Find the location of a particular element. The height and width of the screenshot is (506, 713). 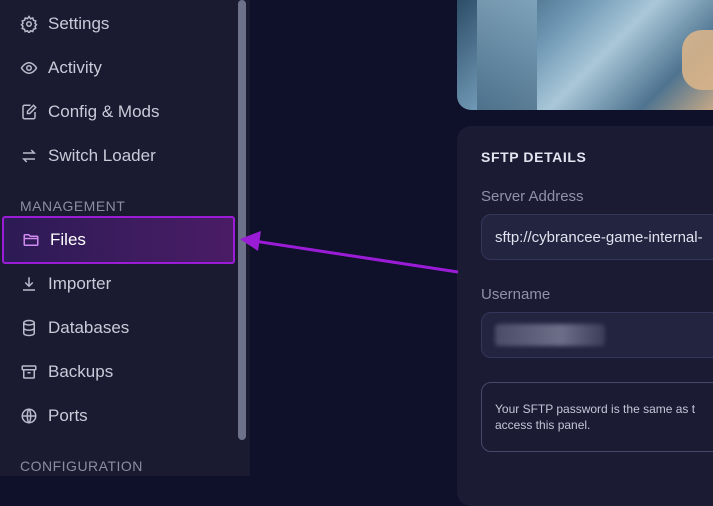

username-label: Username is located at coordinates (516, 294).